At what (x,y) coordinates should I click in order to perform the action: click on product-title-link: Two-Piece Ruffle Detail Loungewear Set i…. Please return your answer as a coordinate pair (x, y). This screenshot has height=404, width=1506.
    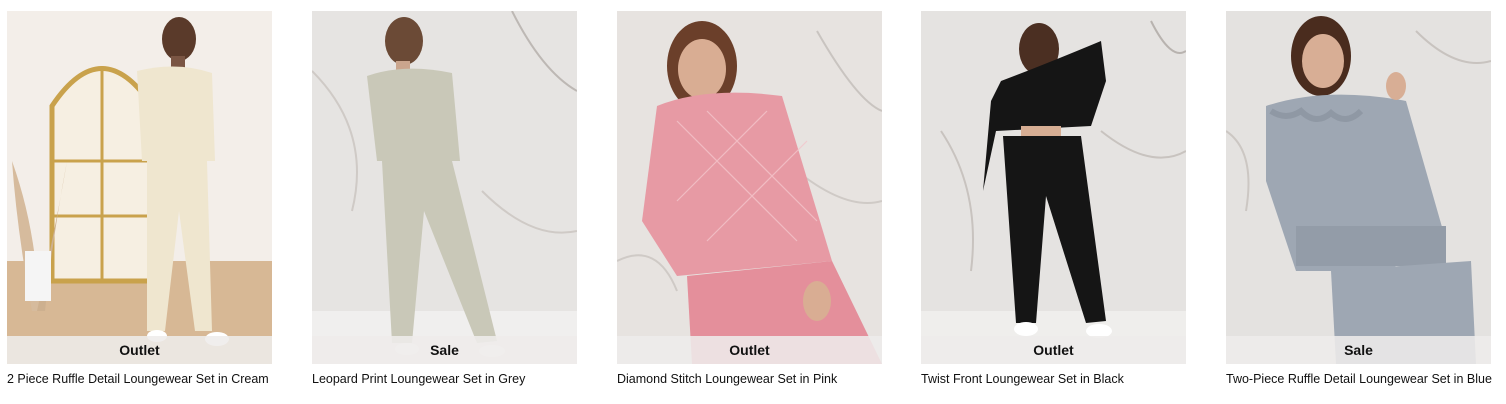
    Looking at the image, I should click on (1366, 379).